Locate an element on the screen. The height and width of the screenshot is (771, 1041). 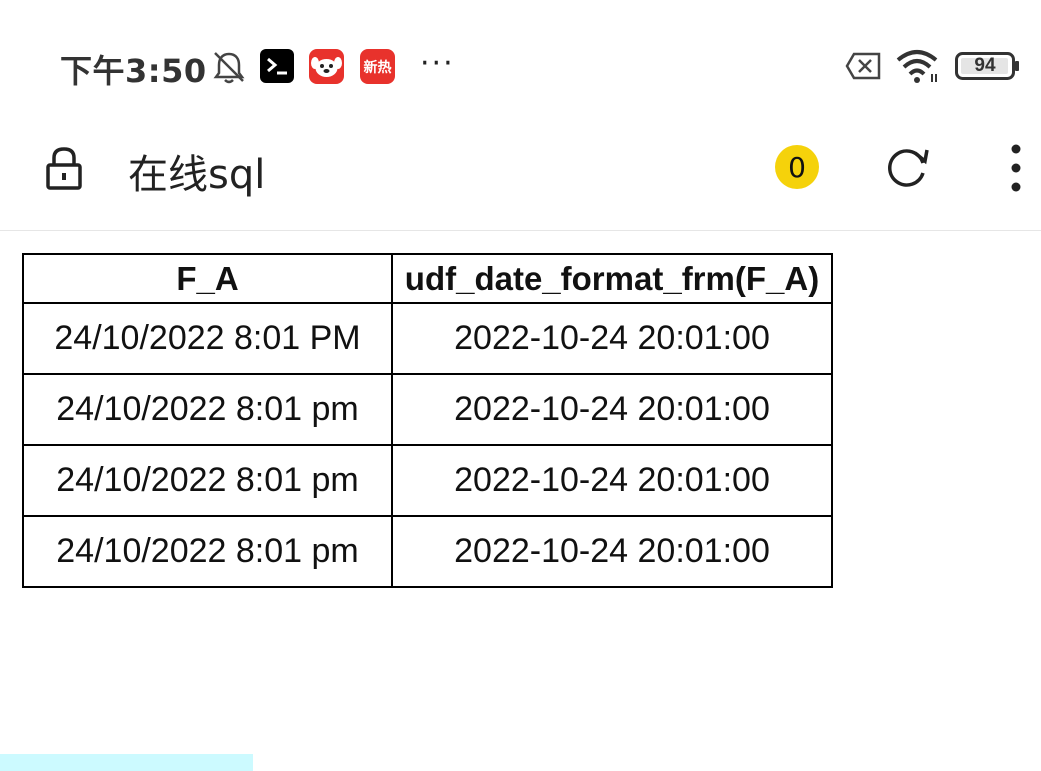
lock-icon is located at coordinates (64, 168).